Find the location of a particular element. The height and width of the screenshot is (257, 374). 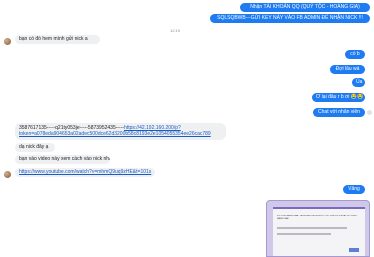

incoming-message: bạn có đó hem mình gửi nick a is located at coordinates (57, 39).